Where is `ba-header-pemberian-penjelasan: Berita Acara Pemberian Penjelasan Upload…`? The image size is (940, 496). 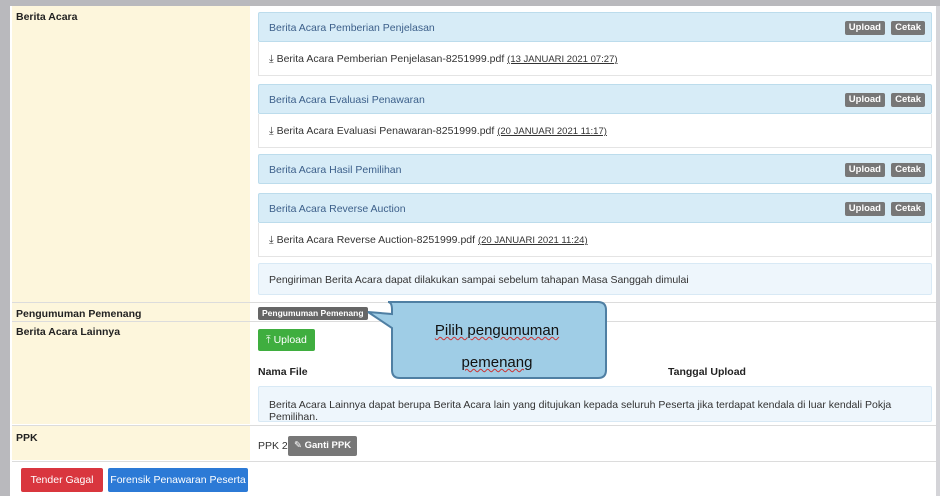 ba-header-pemberian-penjelasan: Berita Acara Pemberian Penjelasan Upload… is located at coordinates (595, 27).